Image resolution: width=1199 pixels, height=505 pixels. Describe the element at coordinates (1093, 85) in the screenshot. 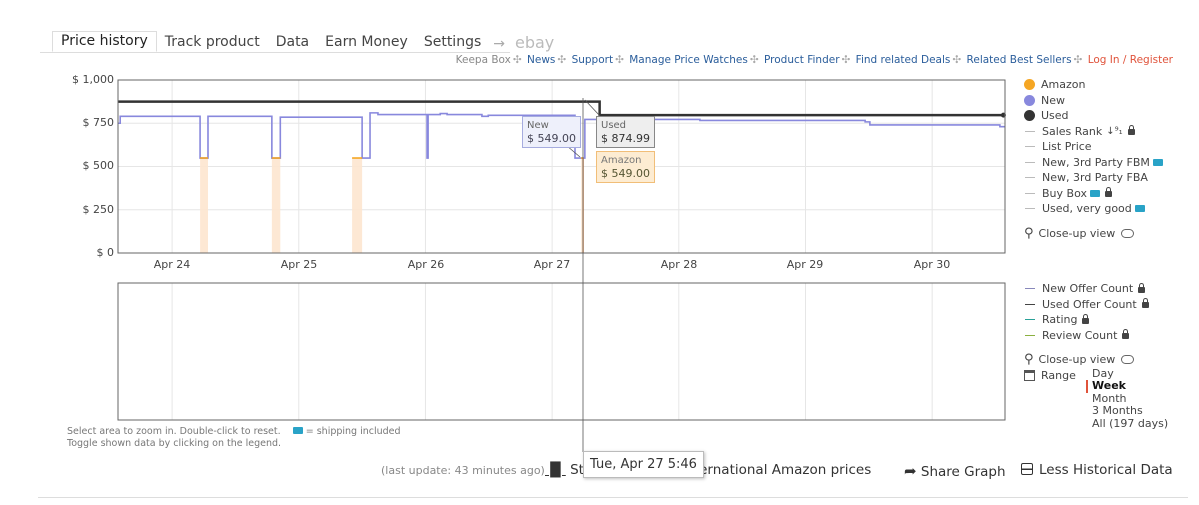

I see `legend-item-amazon: Amazon` at that location.